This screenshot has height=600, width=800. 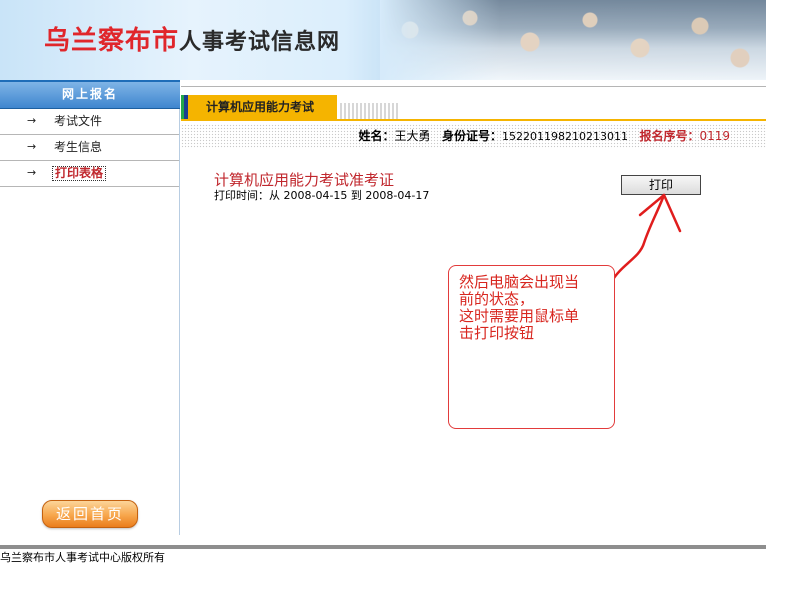 I want to click on annotation-text: 然后电脑会出现当 前的状态， 这时需要用鼠标单 击打印按钮, so click(x=519, y=307).